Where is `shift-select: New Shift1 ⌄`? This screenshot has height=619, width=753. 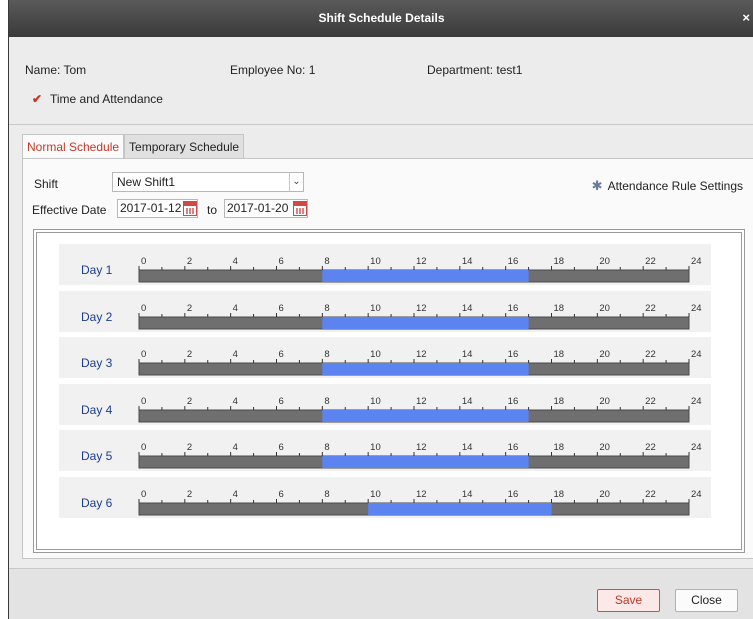
shift-select: New Shift1 ⌄ is located at coordinates (208, 182).